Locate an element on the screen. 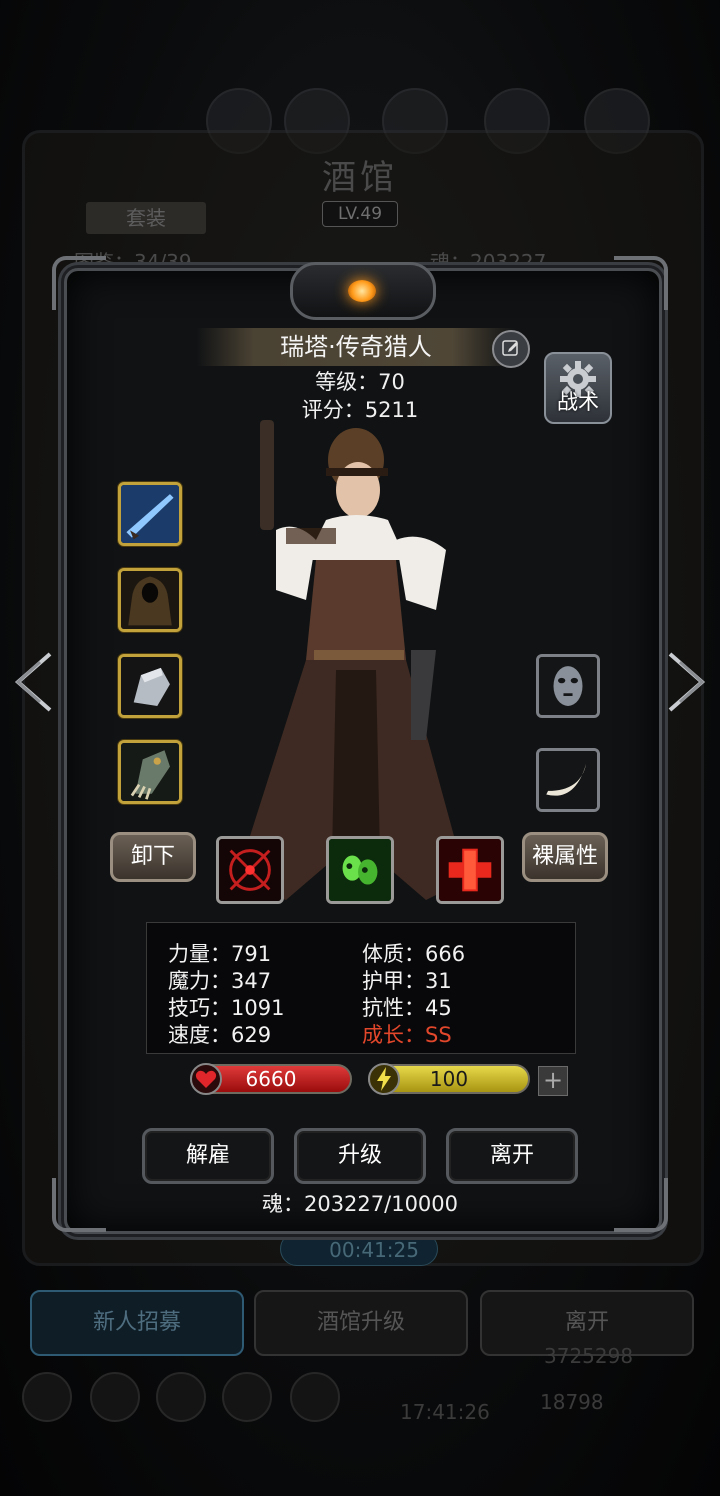  weapon-slot is located at coordinates (150, 514).